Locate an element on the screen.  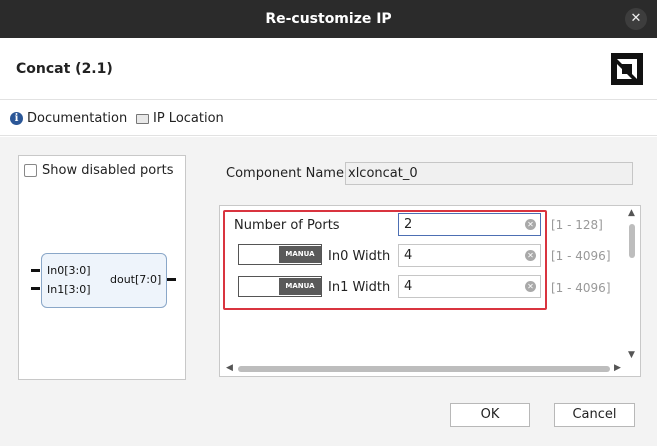
cancel-button: Cancel is located at coordinates (594, 415).